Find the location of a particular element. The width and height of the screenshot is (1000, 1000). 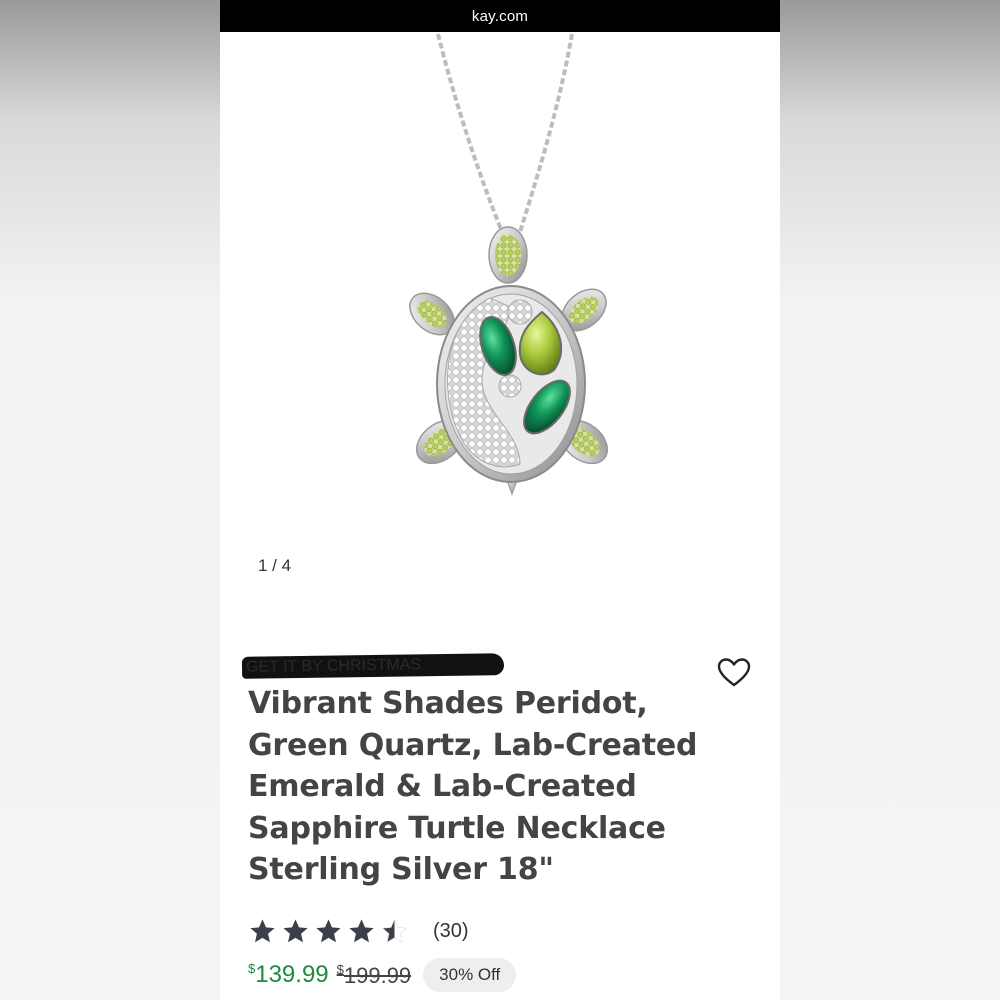

image-pager: 1 / 4 is located at coordinates (275, 565).